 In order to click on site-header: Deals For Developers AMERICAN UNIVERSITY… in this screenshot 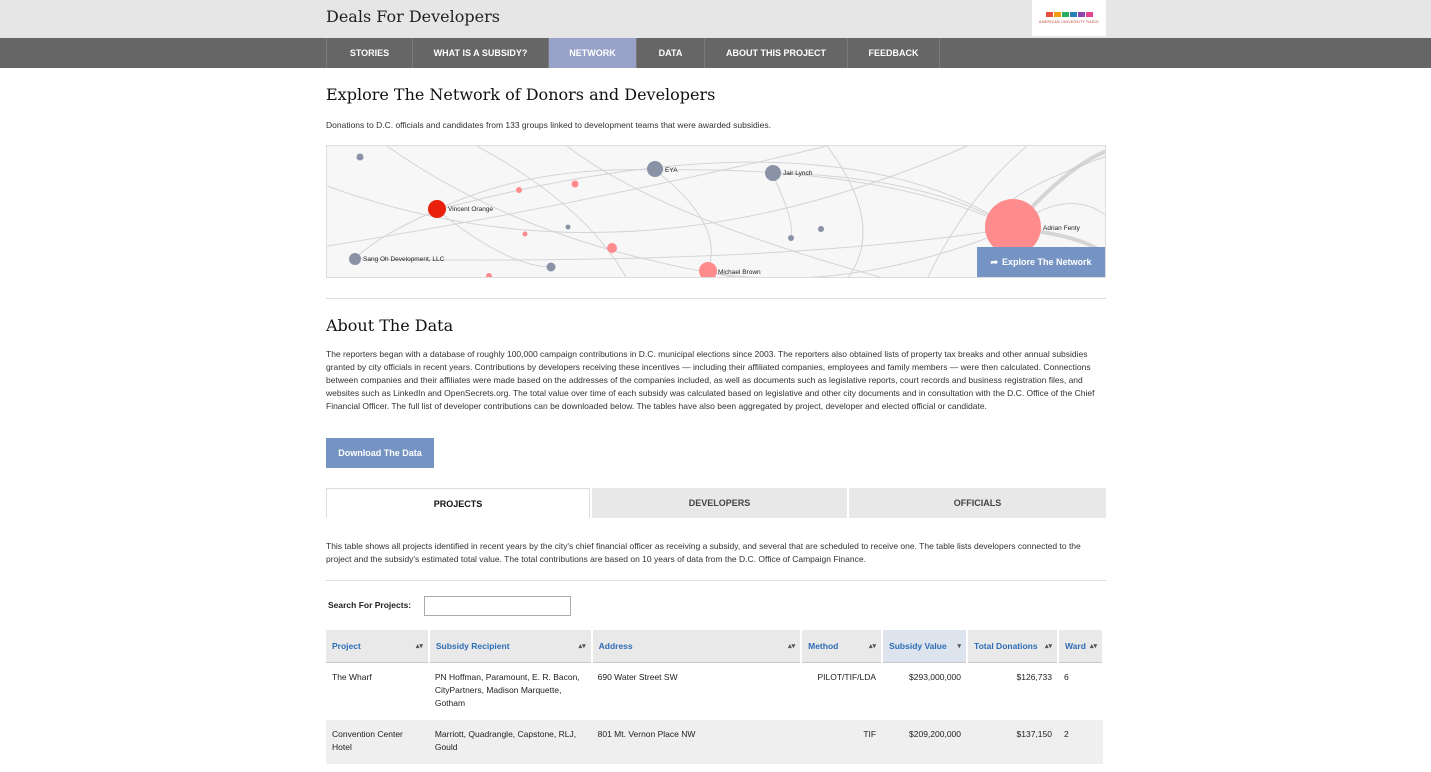, I will do `click(715, 19)`.